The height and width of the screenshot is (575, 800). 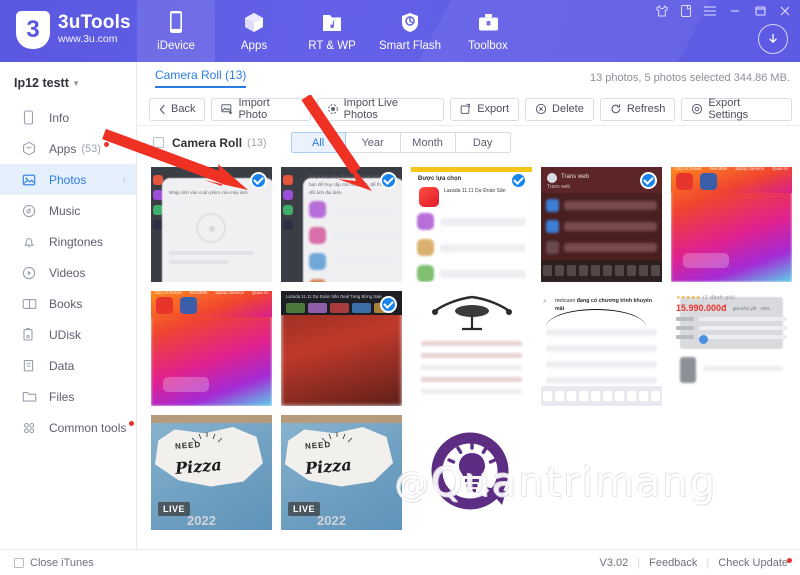 What do you see at coordinates (254, 22) in the screenshot?
I see `cube-icon` at bounding box center [254, 22].